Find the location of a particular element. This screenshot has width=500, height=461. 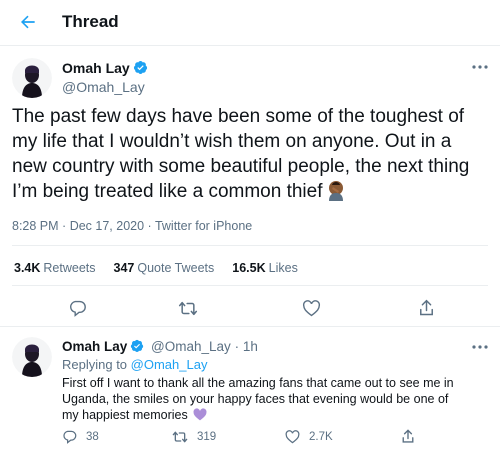

quote-tweets-stat: 347 Quote Tweets is located at coordinates (164, 268).